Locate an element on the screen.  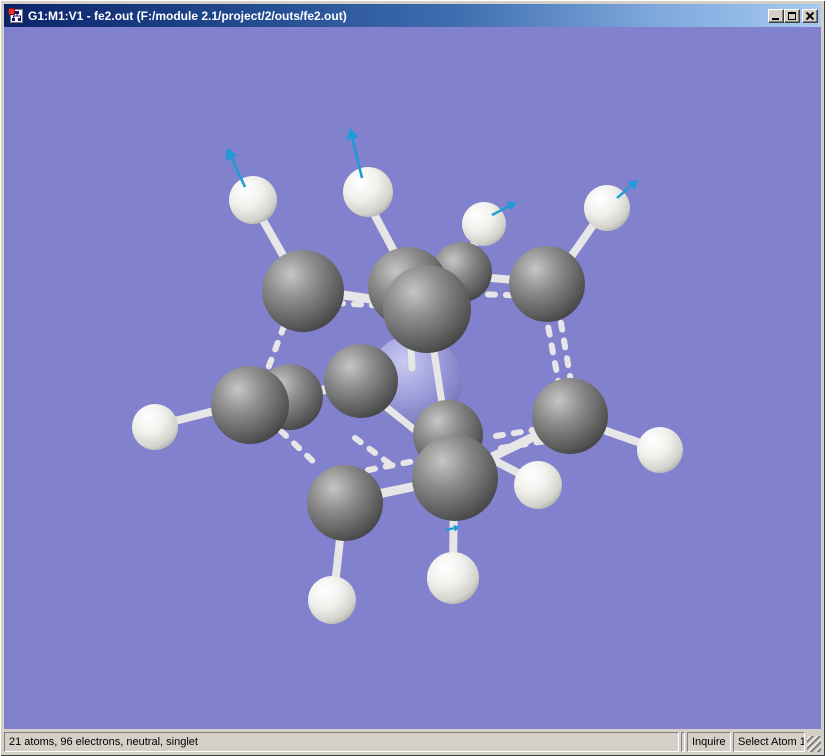
window-controls is located at coordinates (793, 15).